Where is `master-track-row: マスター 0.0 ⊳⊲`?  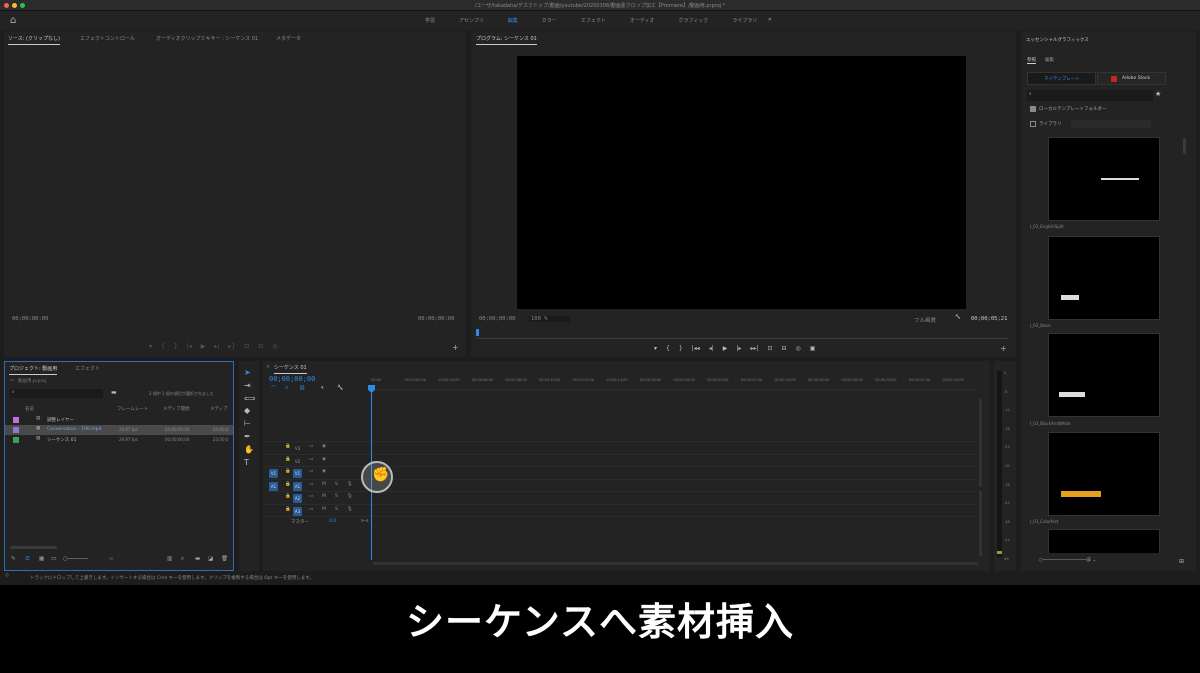 master-track-row: マスター 0.0 ⊳⊲ is located at coordinates (619, 521).